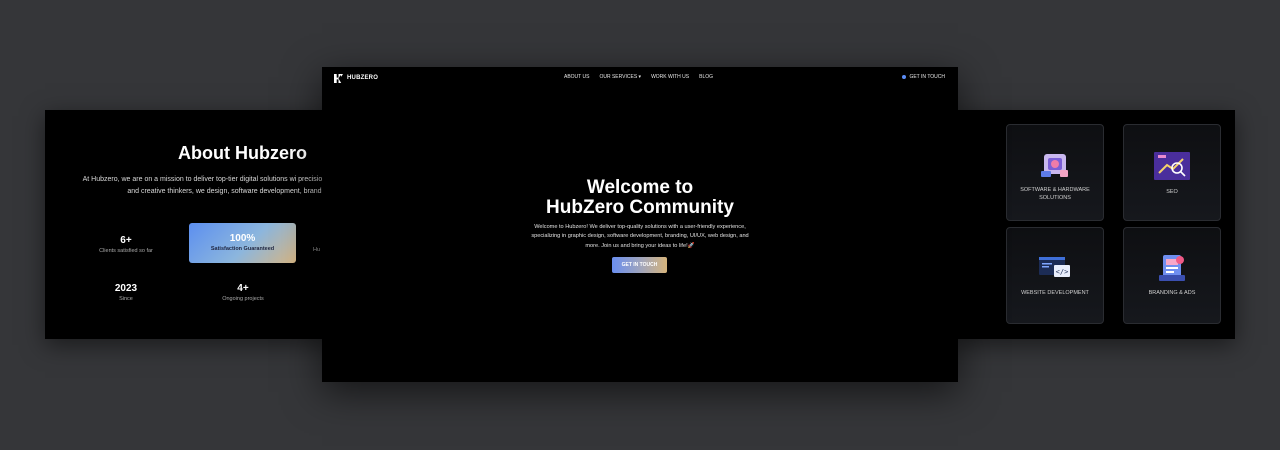 Image resolution: width=1280 pixels, height=450 pixels. I want to click on stat-label: Clients satisfied so far, so click(126, 251).